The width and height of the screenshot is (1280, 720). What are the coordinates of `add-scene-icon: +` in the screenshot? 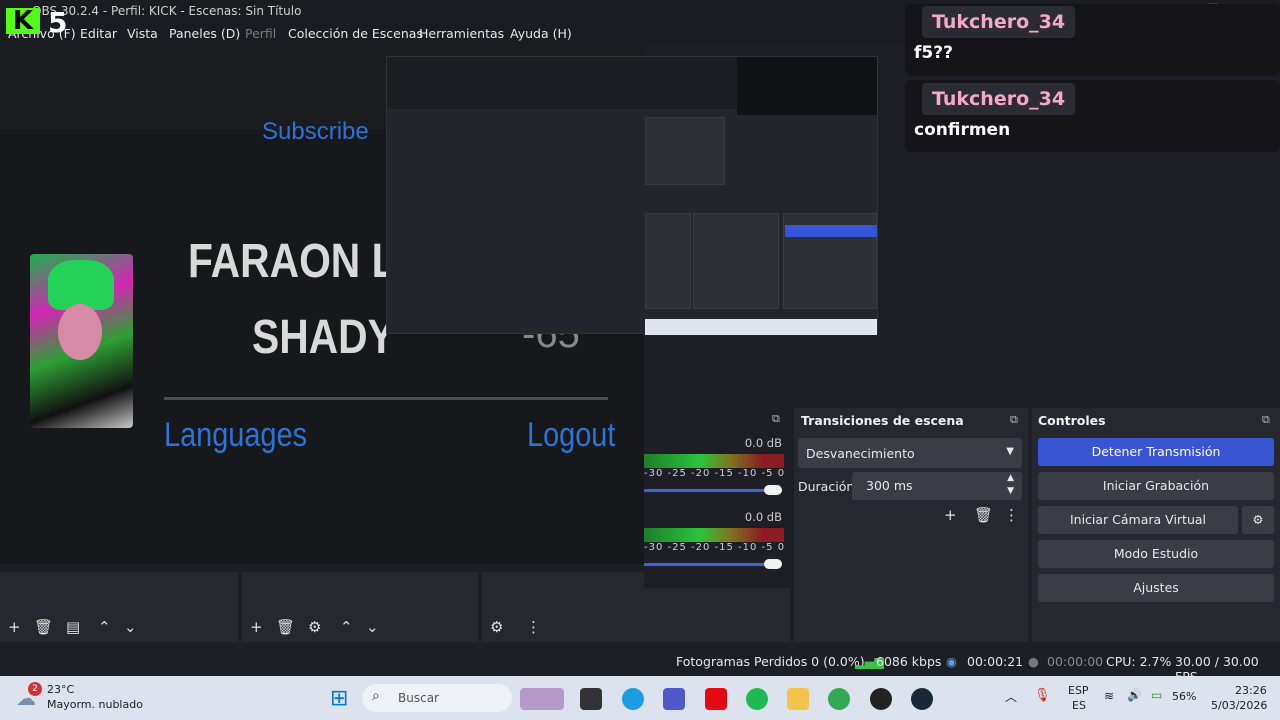 It's located at (14, 627).